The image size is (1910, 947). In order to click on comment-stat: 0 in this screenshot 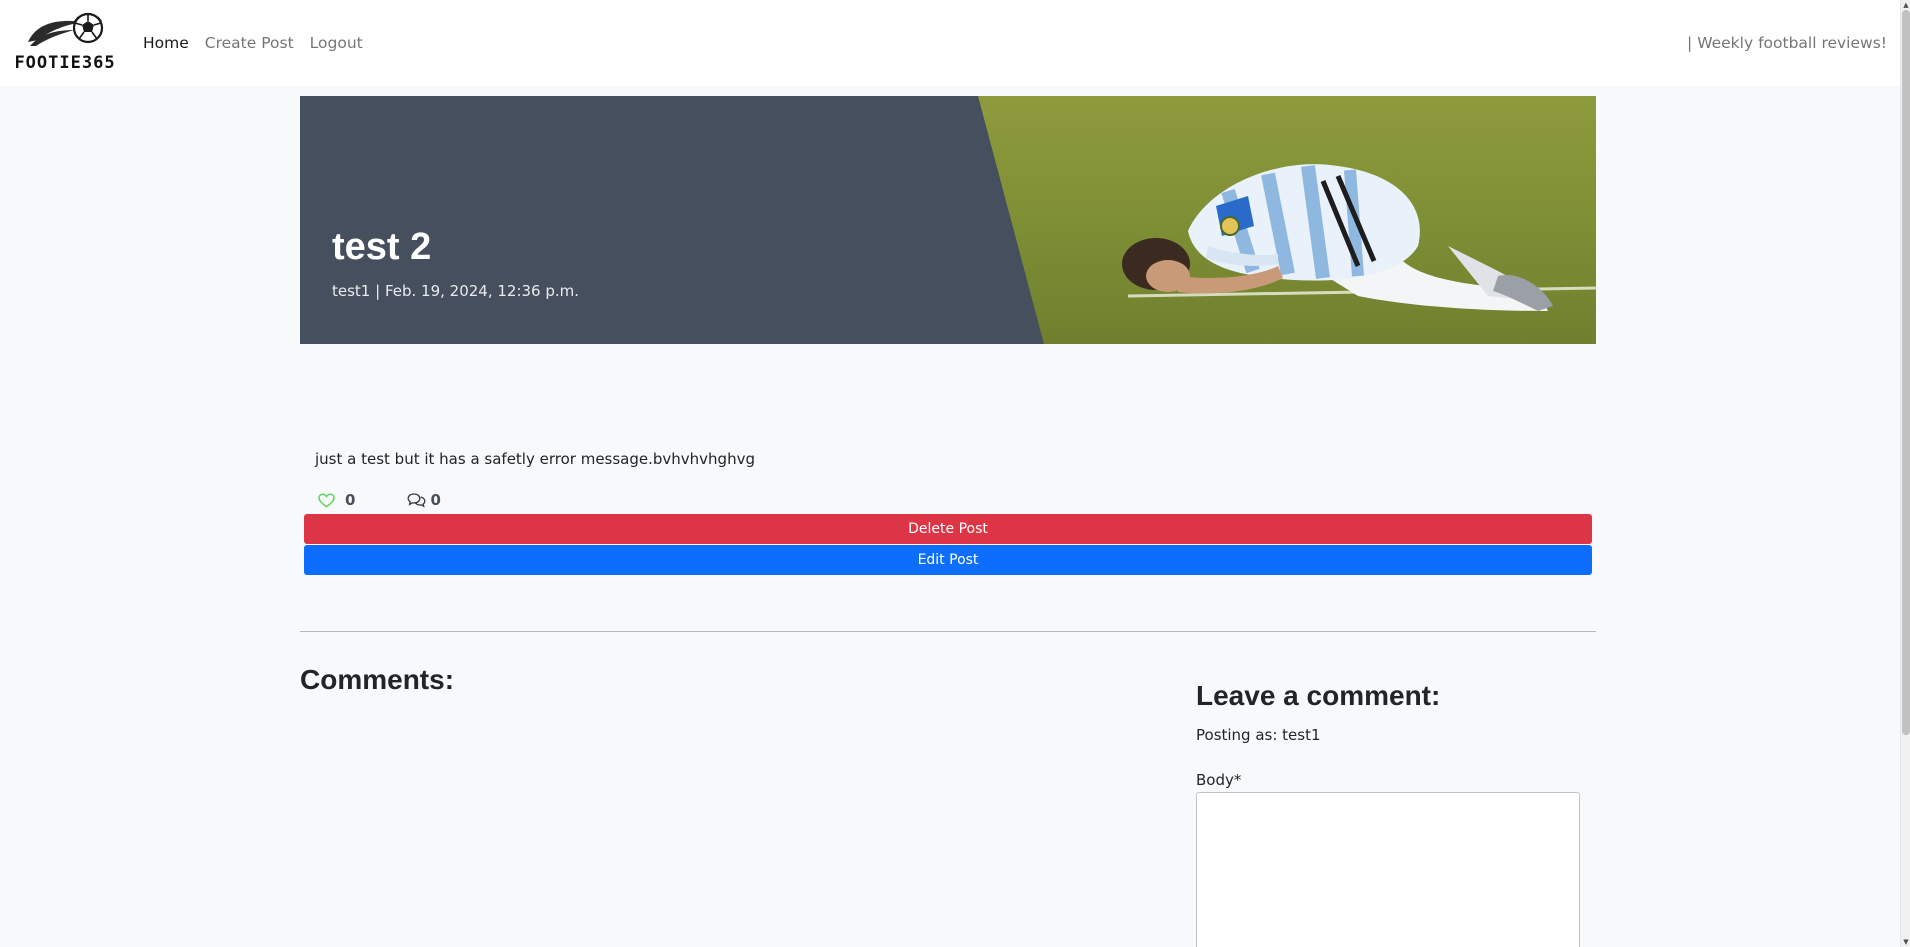, I will do `click(424, 500)`.